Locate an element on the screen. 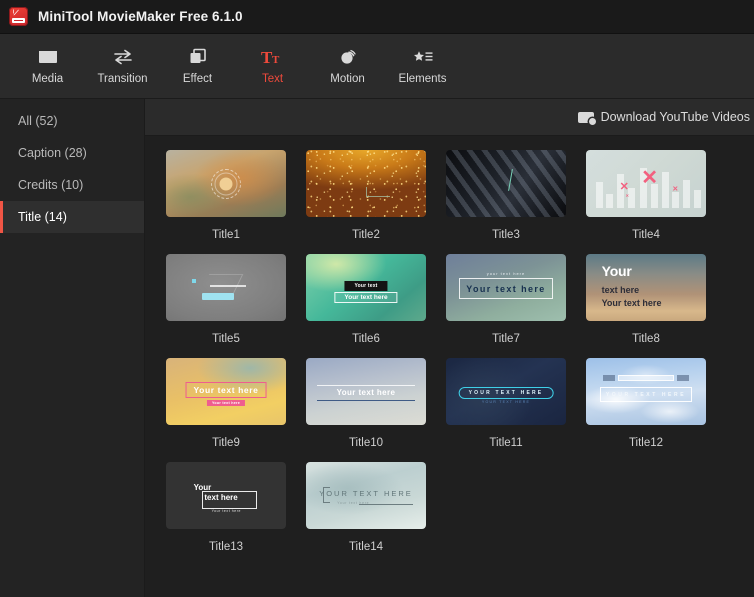 The width and height of the screenshot is (754, 597). template-item: Your text here Title10 is located at coordinates (376, 403).